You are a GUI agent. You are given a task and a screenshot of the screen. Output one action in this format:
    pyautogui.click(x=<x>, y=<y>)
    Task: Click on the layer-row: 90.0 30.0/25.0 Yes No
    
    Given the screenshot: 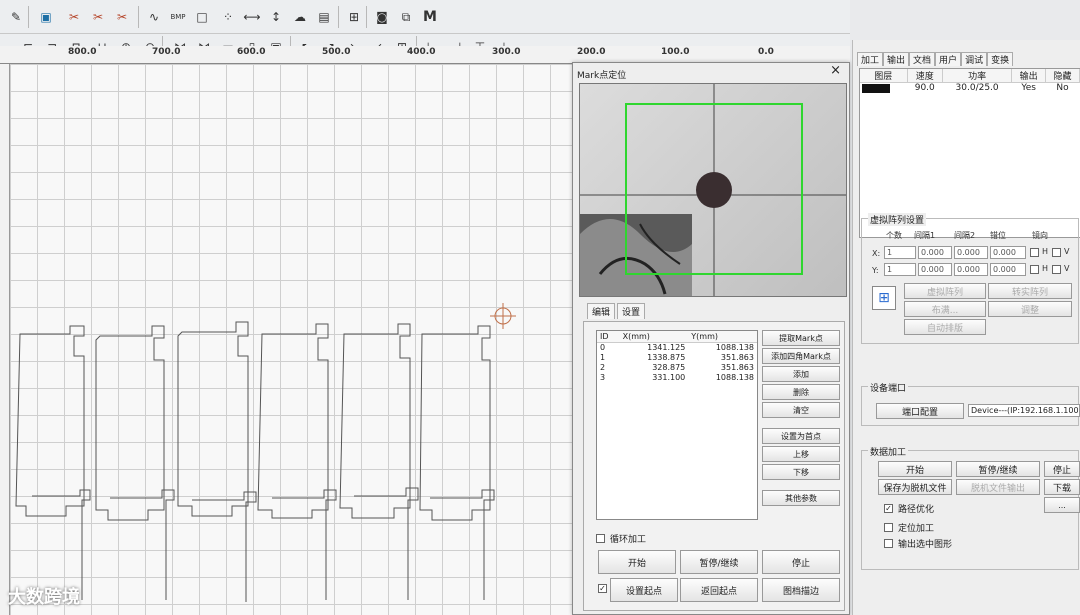 What is the action you would take?
    pyautogui.click(x=970, y=88)
    